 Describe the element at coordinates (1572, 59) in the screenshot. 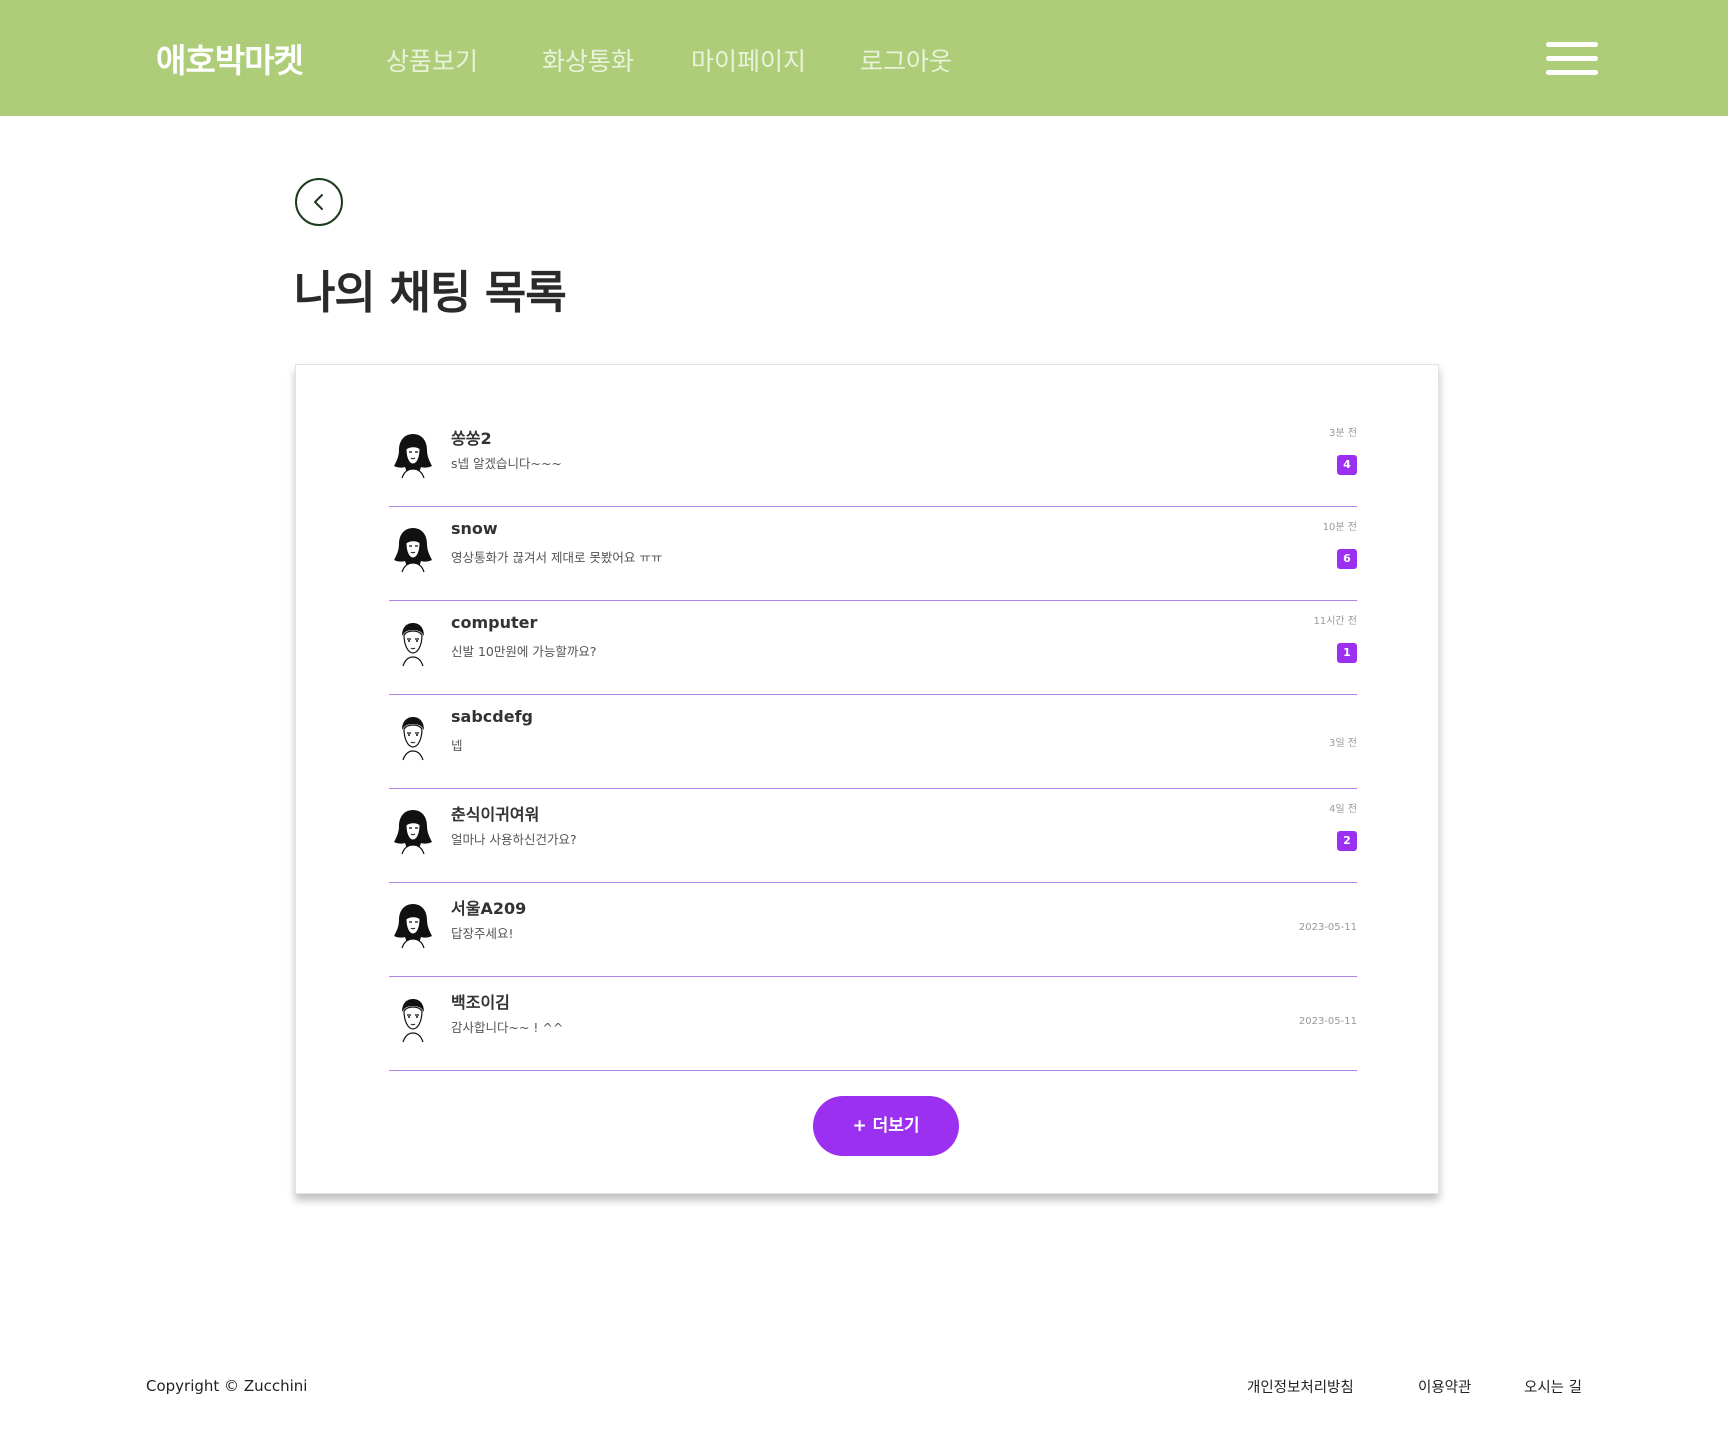

I see `hamburger-menu-icon` at that location.